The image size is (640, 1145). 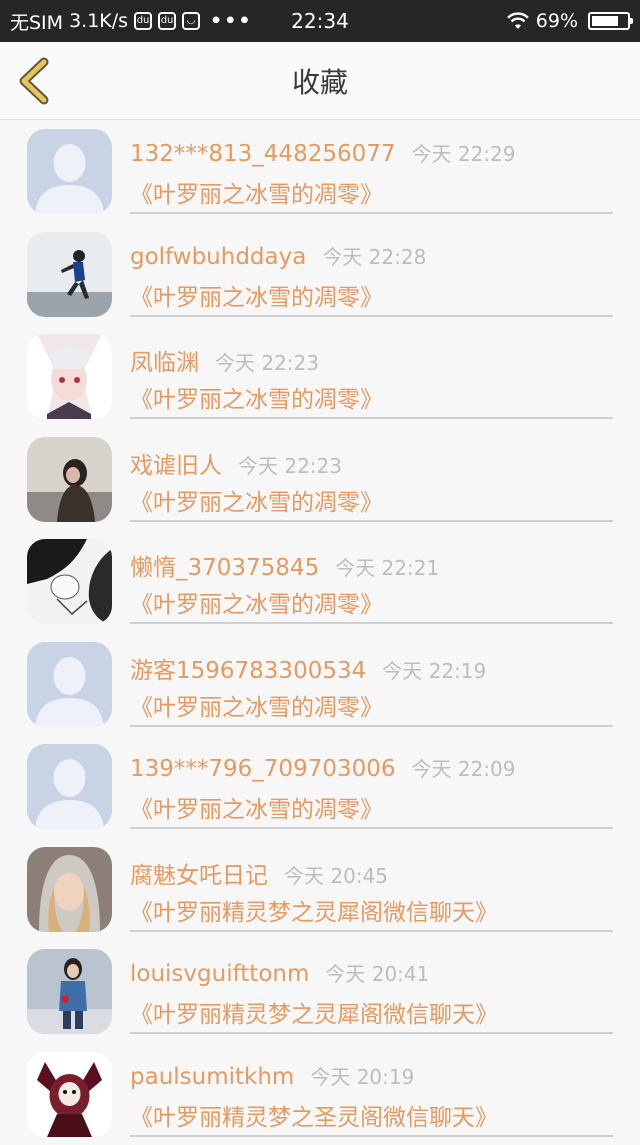 I want to click on demon-avatar-icon, so click(x=69, y=1094).